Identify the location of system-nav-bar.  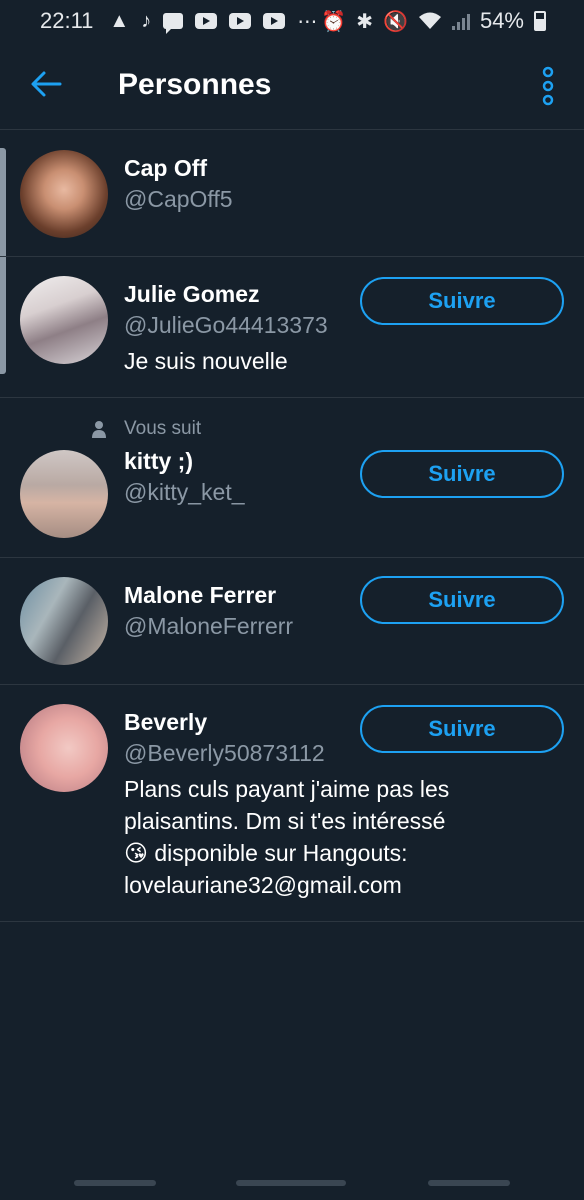
(292, 1182).